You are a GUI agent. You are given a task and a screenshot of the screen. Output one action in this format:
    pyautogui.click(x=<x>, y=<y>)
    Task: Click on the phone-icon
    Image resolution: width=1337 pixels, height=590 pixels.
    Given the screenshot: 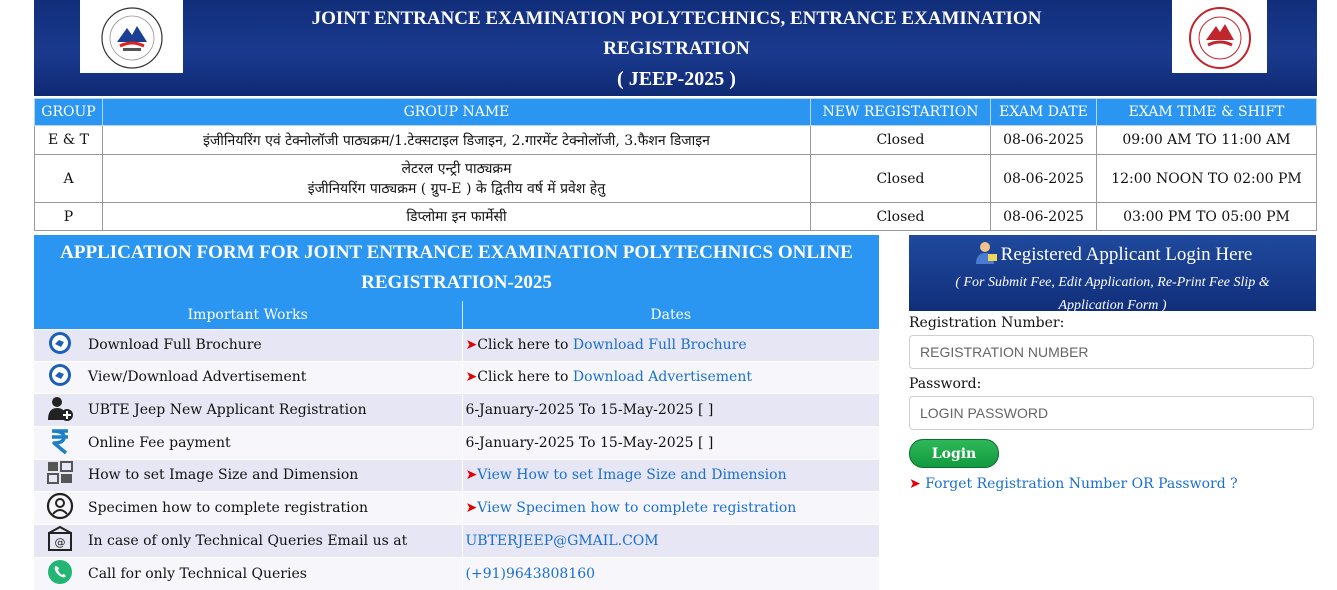 What is the action you would take?
    pyautogui.click(x=60, y=574)
    